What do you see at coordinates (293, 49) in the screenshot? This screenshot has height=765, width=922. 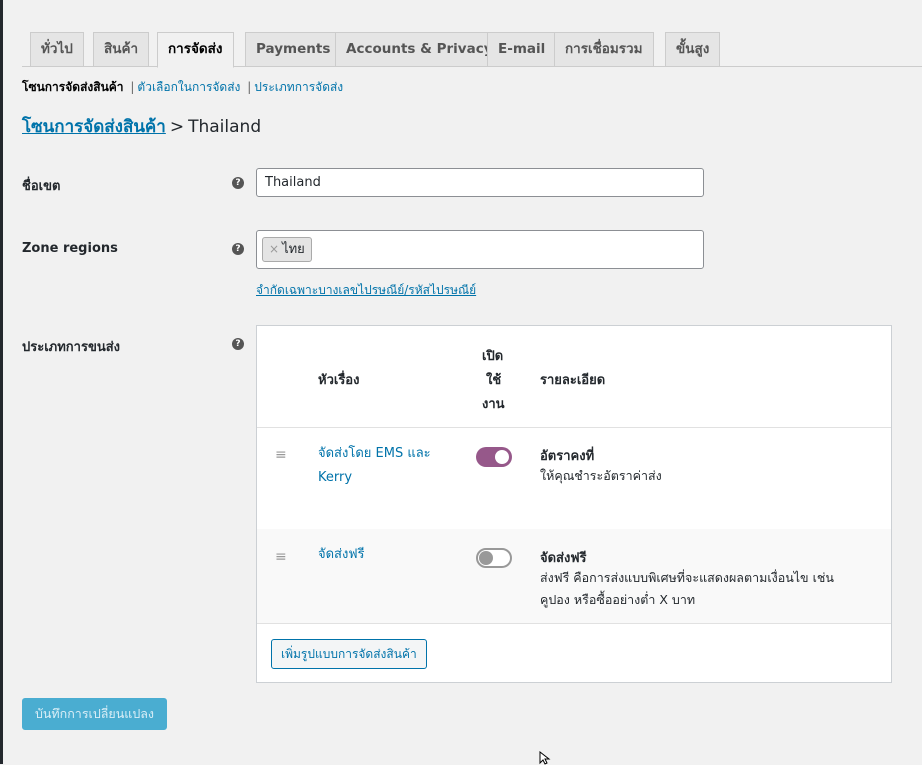 I see `tab-payments: Payments` at bounding box center [293, 49].